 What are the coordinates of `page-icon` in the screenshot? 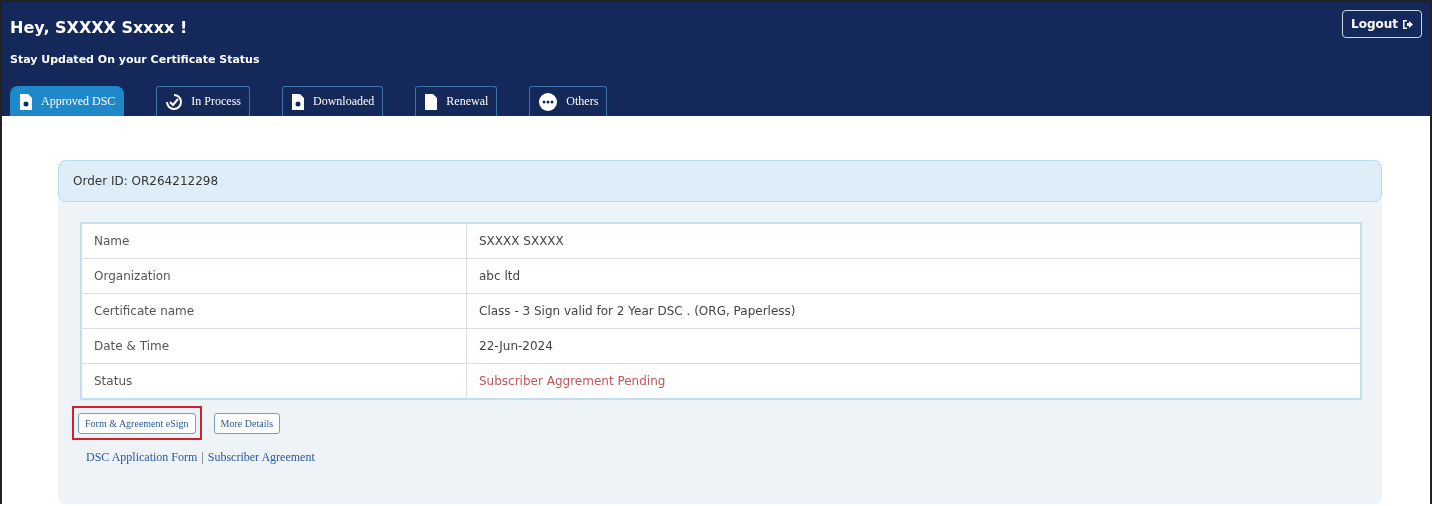 It's located at (431, 101).